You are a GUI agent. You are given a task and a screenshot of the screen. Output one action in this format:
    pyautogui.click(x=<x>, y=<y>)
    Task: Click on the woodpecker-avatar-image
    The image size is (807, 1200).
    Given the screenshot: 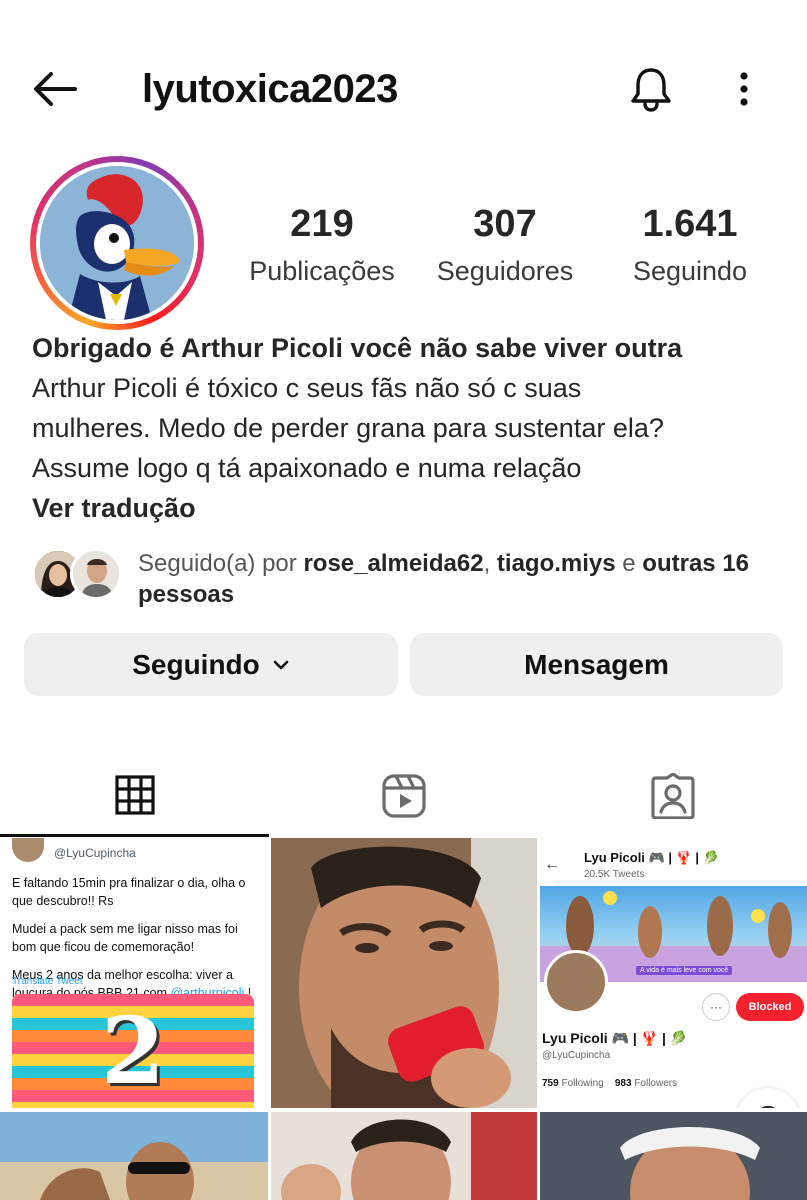 What is the action you would take?
    pyautogui.click(x=117, y=243)
    